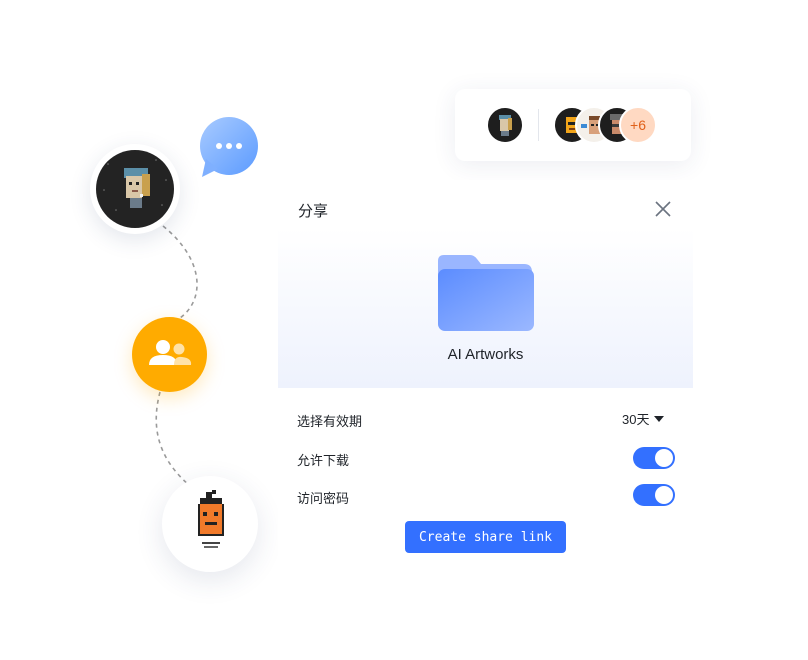  I want to click on participants-divider, so click(538, 125).